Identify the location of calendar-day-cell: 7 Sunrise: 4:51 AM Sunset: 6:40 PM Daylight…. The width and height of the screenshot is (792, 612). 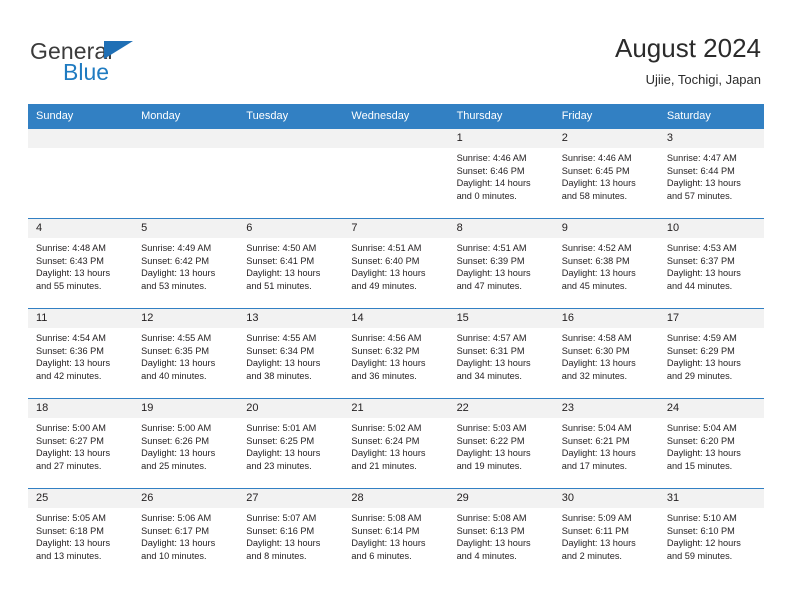
(396, 263).